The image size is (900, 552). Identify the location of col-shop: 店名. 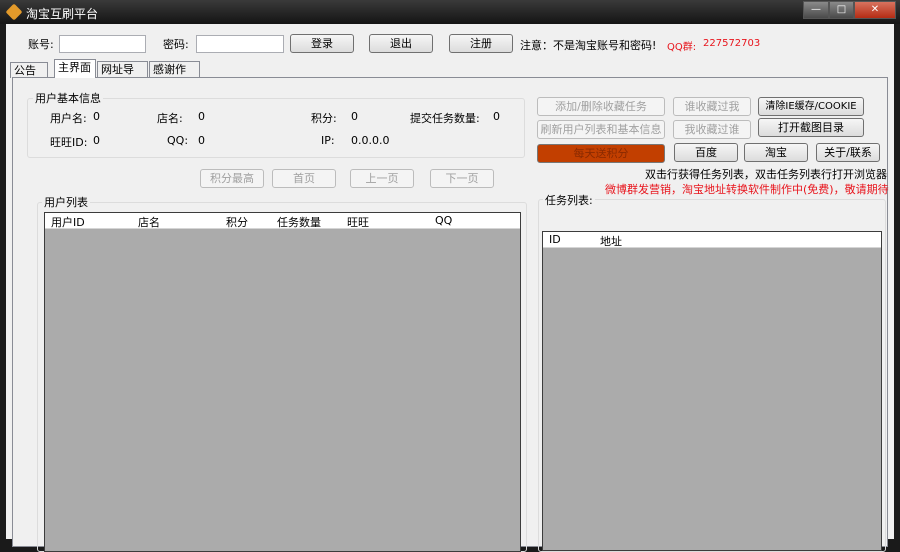
(149, 222).